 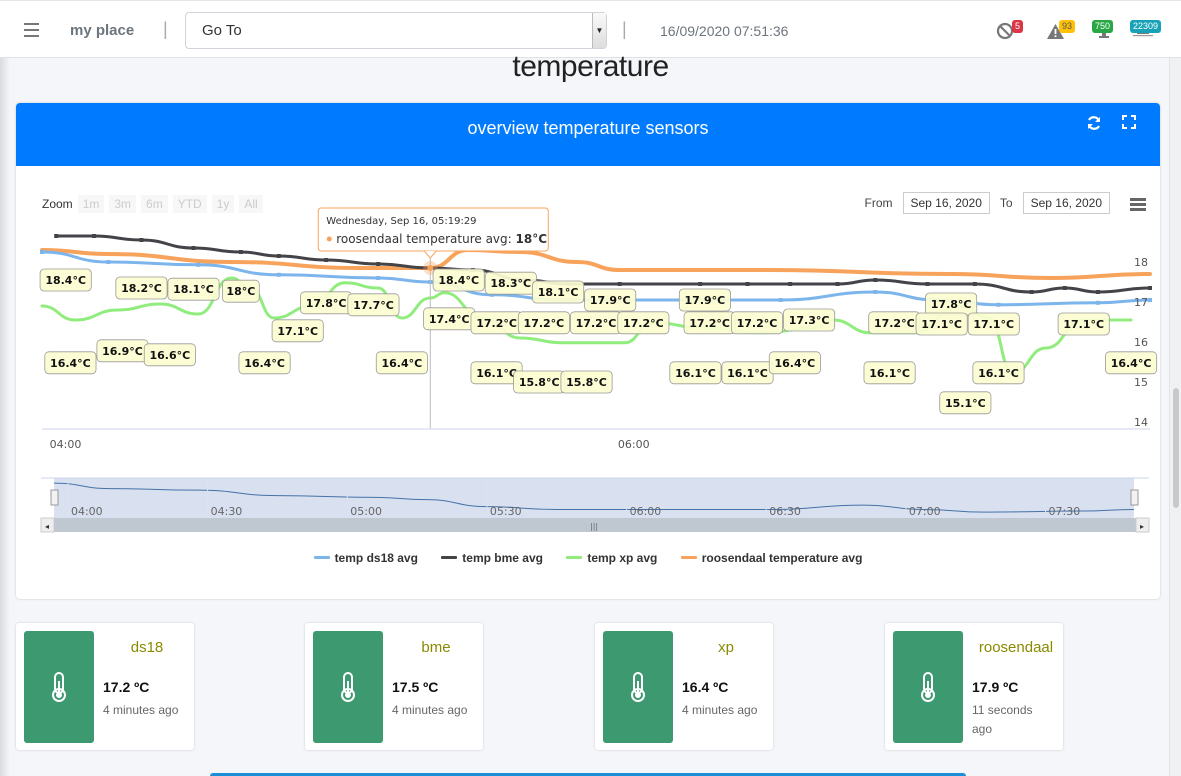 What do you see at coordinates (222, 30) in the screenshot?
I see `goto-select-value: Go To` at bounding box center [222, 30].